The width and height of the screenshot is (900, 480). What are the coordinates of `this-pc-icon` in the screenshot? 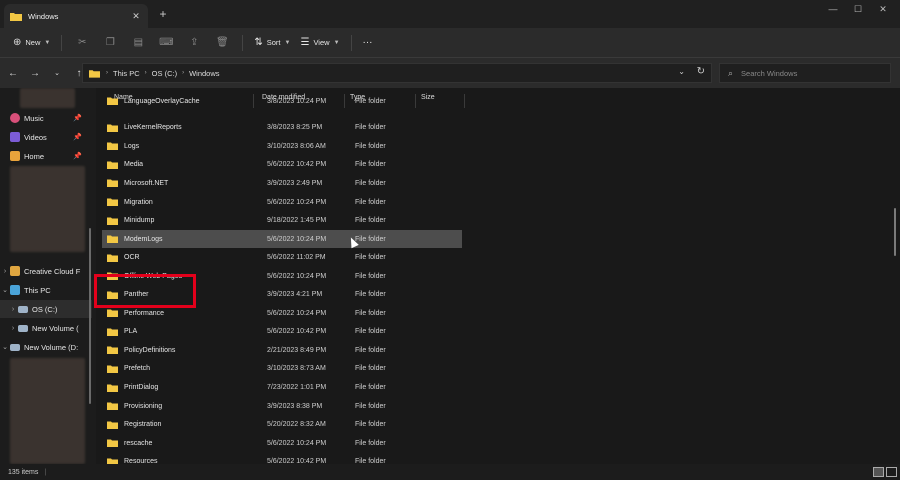 It's located at (15, 290).